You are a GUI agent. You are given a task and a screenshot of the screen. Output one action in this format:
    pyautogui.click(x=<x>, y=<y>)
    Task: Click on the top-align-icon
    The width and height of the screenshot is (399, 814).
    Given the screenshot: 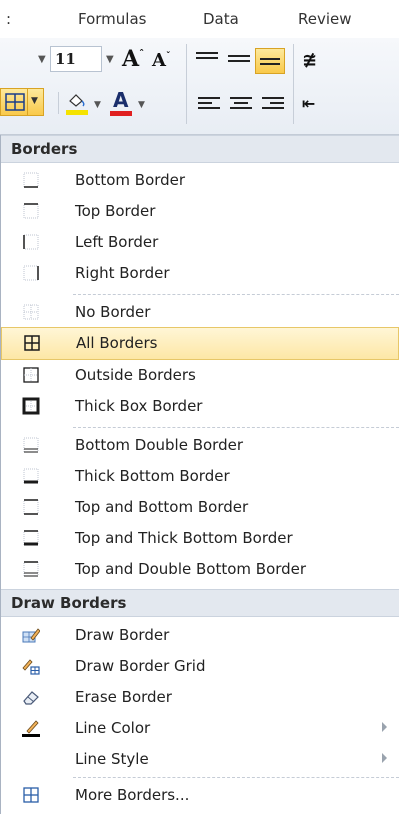 What is the action you would take?
    pyautogui.click(x=207, y=60)
    